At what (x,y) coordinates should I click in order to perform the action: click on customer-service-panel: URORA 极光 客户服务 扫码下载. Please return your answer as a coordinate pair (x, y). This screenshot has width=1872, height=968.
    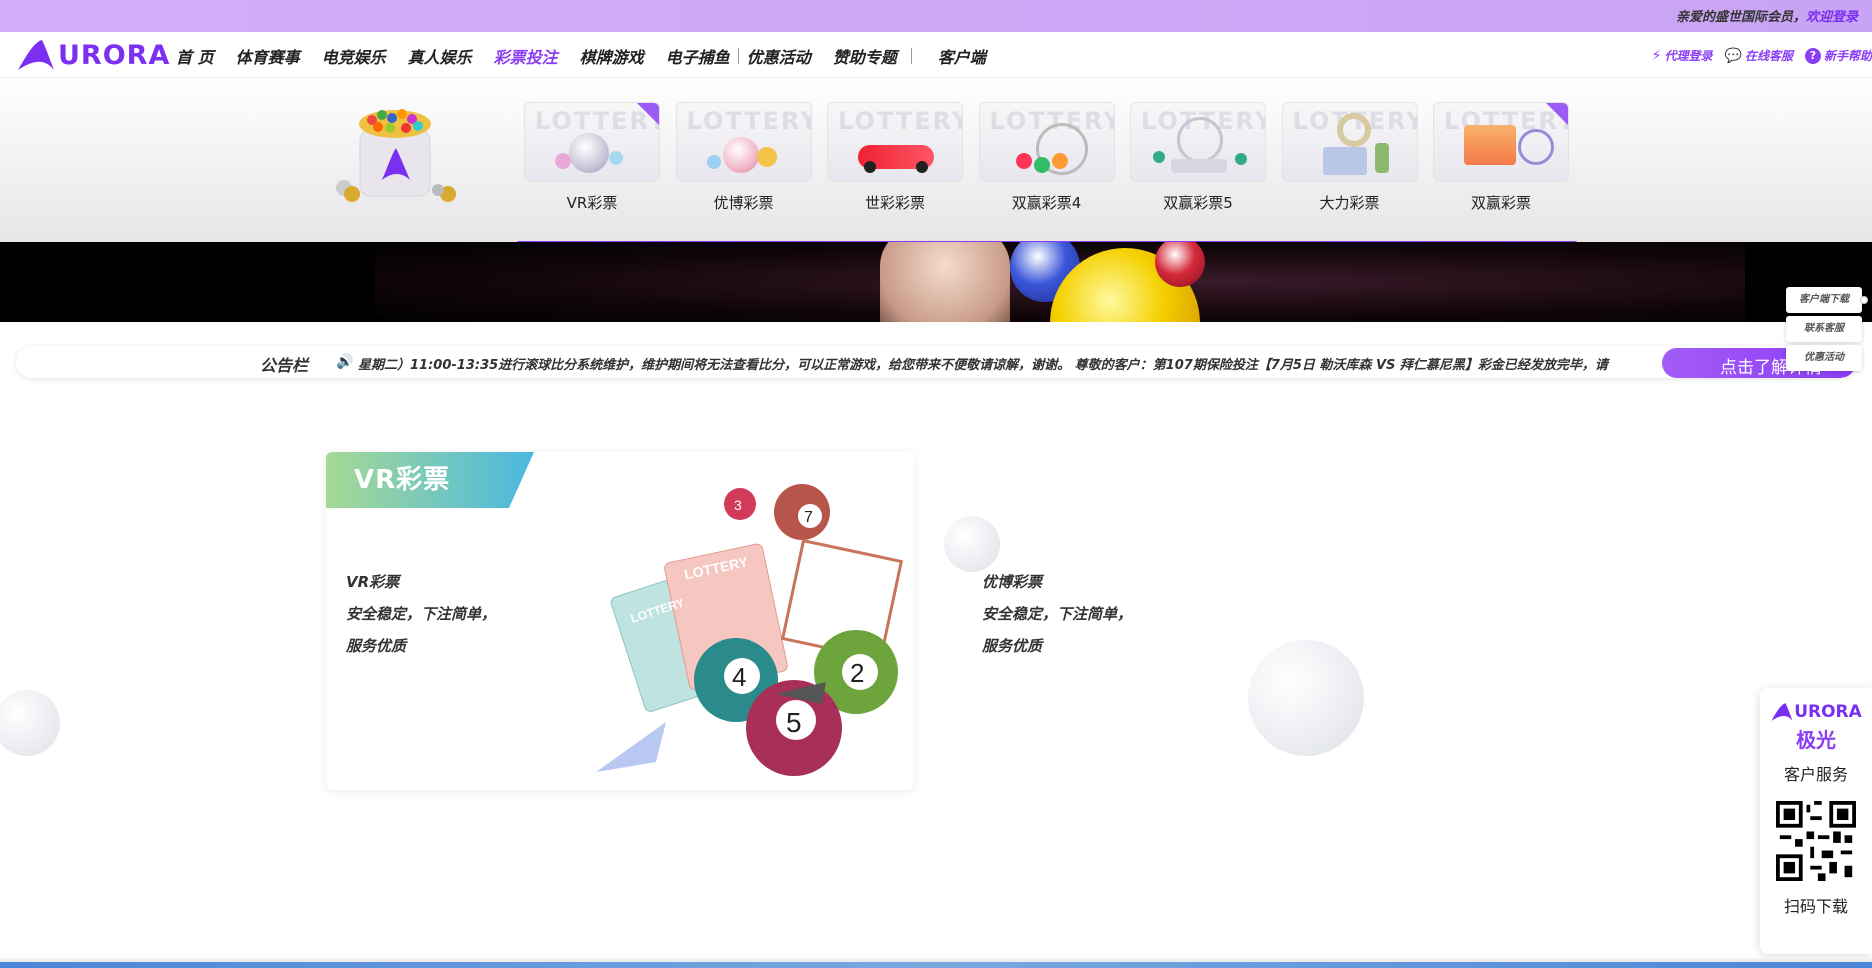
    Looking at the image, I should click on (1816, 821).